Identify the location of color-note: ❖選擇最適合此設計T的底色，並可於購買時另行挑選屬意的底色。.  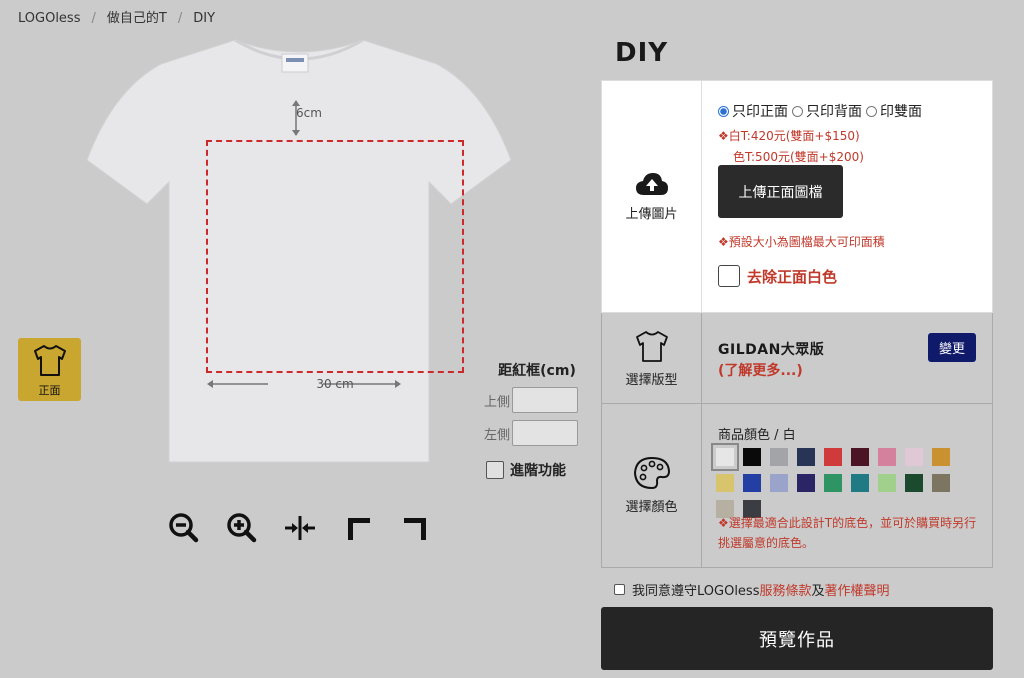
(847, 533).